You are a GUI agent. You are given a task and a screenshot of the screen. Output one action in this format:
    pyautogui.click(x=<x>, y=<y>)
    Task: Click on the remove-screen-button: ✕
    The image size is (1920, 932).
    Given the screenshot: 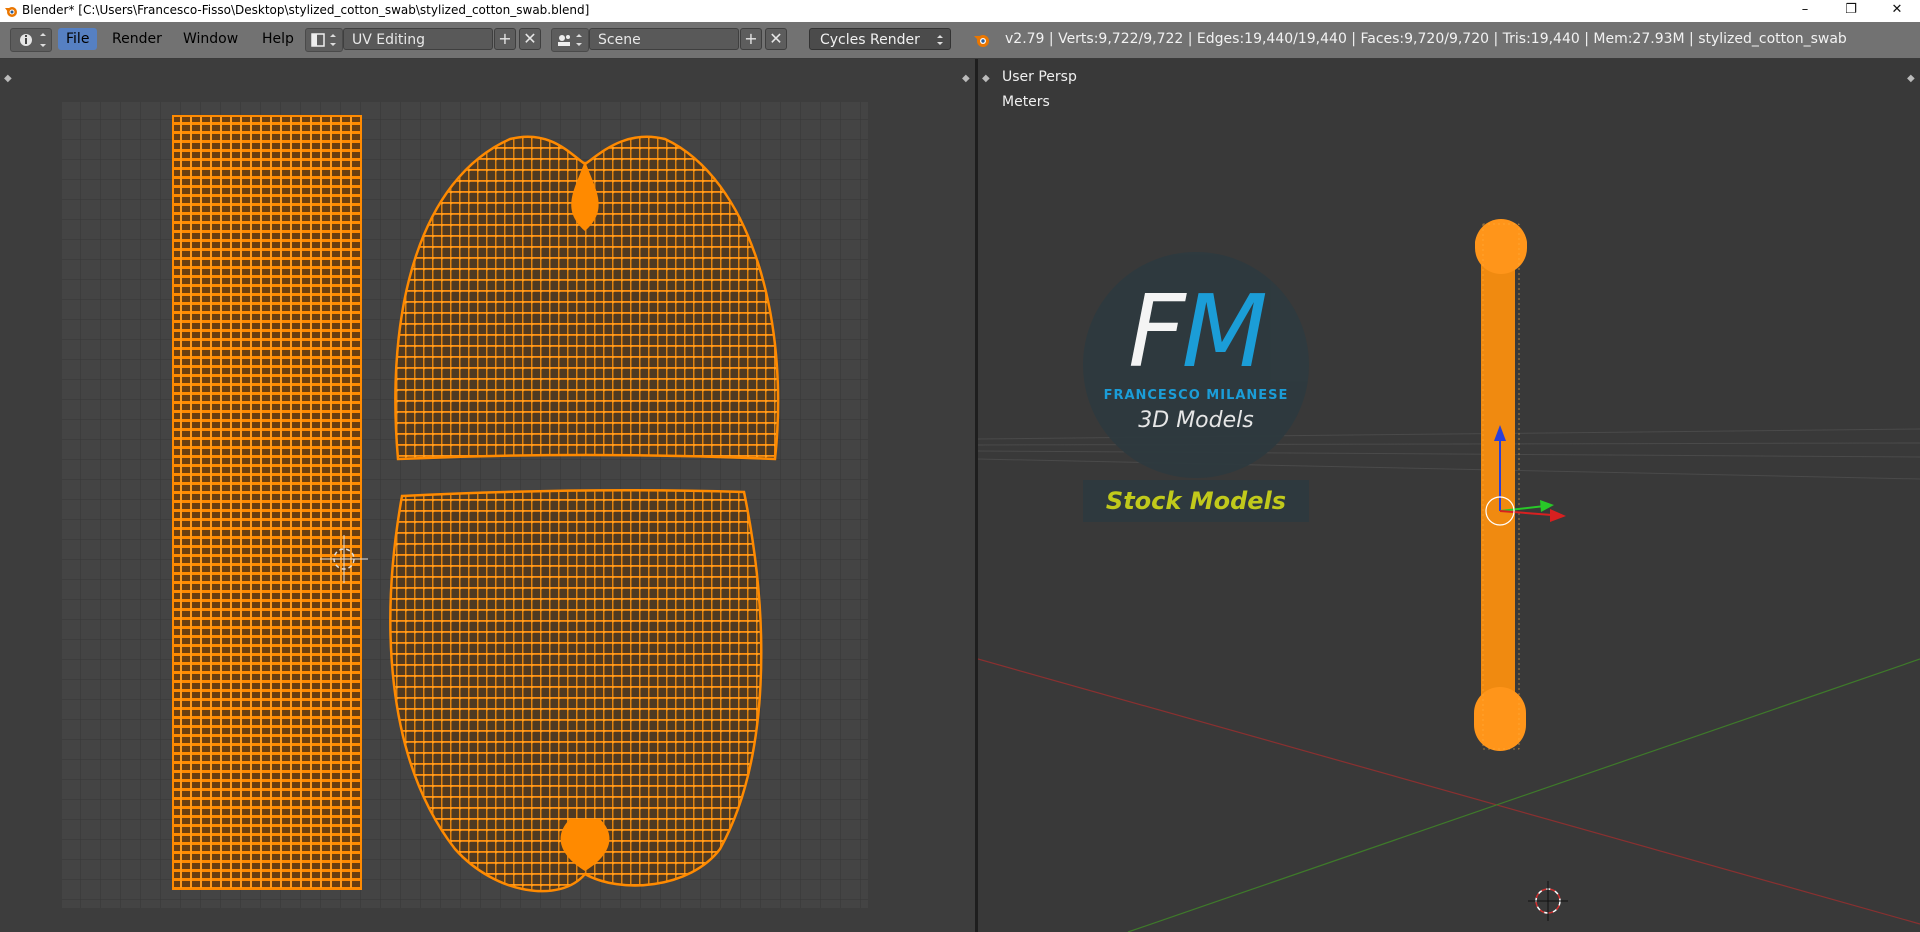 What is the action you would take?
    pyautogui.click(x=530, y=39)
    